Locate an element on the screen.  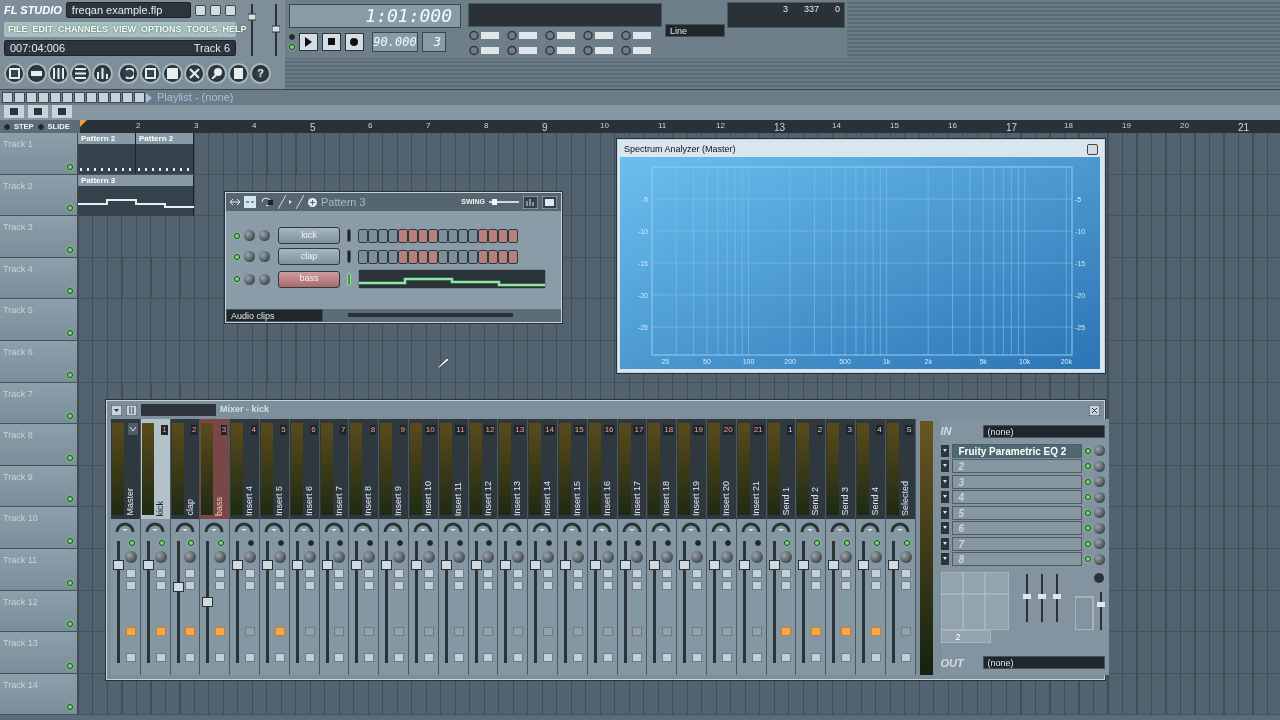
bar-number: 4 is located at coordinates (254, 126).